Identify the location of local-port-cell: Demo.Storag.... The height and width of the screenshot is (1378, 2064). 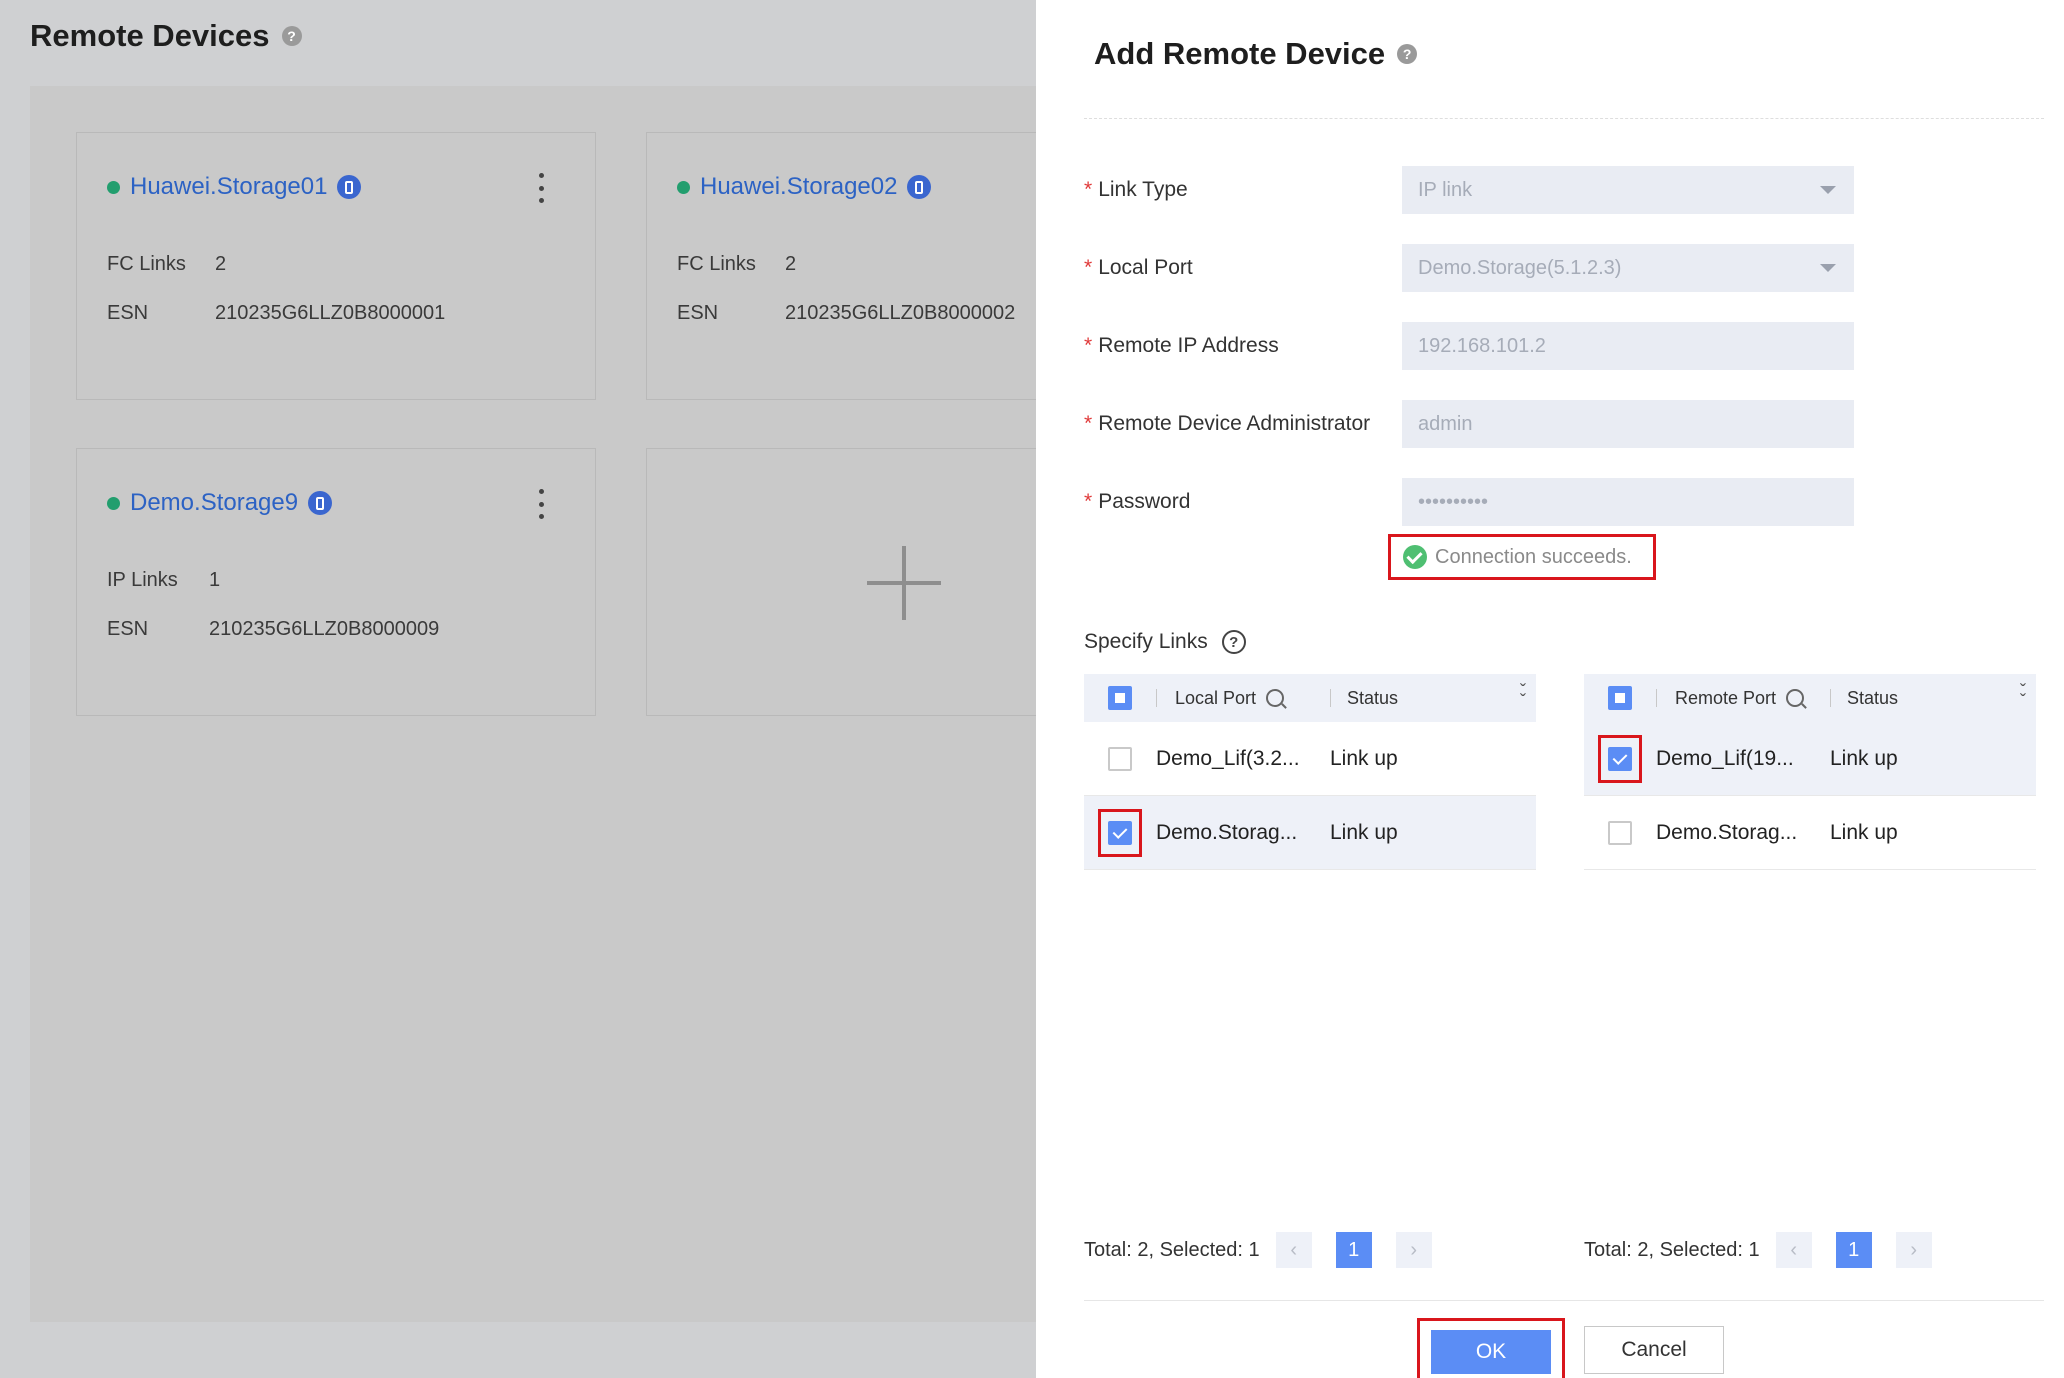
(1227, 832).